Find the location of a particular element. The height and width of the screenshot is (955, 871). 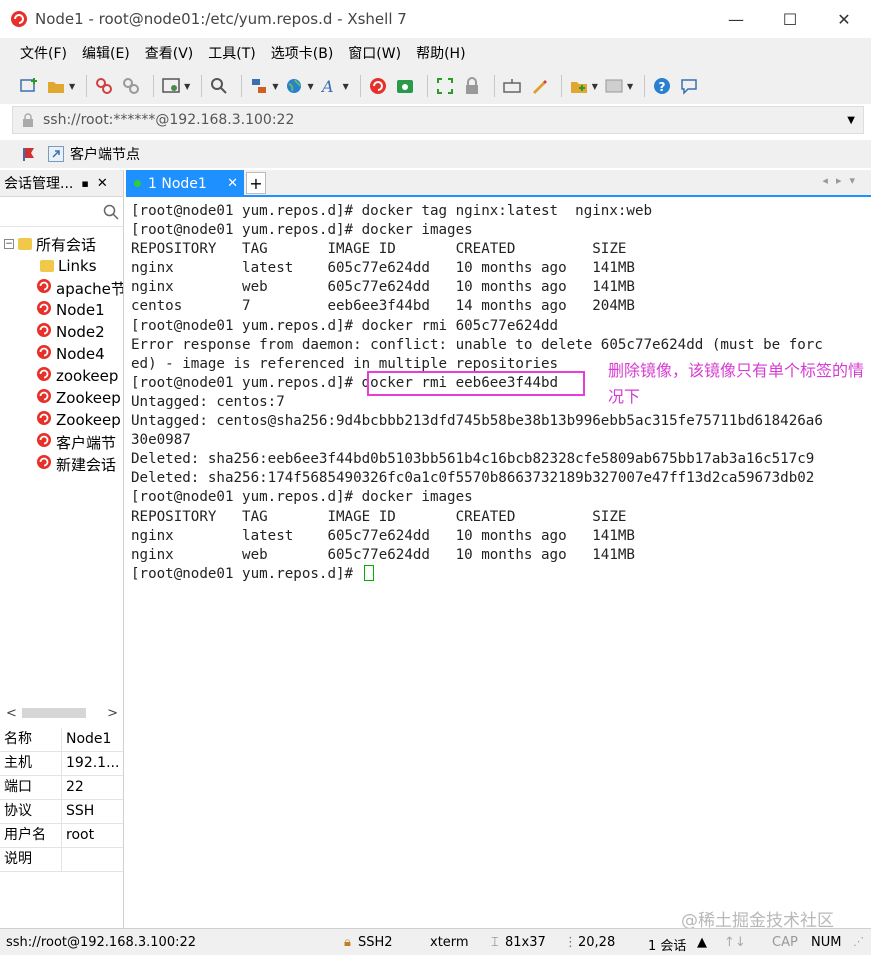

font-icon: A is located at coordinates (330, 86).